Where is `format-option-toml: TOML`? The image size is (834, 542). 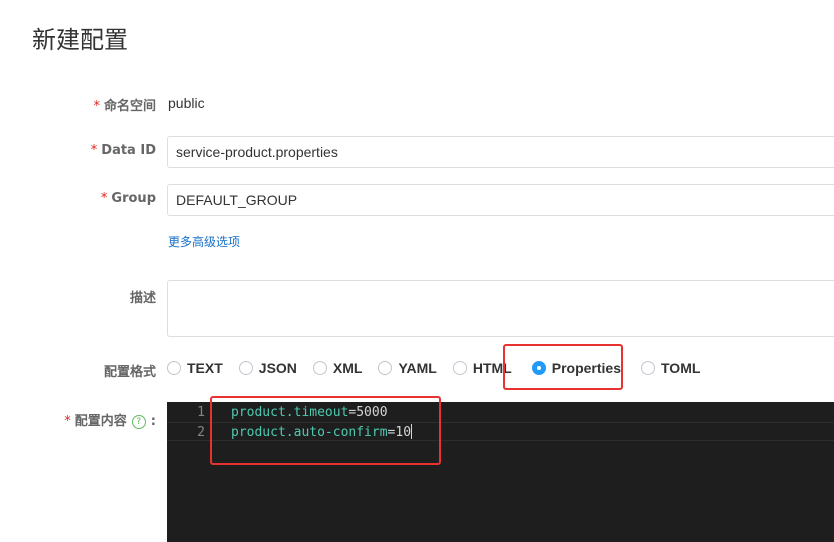 format-option-toml: TOML is located at coordinates (670, 368).